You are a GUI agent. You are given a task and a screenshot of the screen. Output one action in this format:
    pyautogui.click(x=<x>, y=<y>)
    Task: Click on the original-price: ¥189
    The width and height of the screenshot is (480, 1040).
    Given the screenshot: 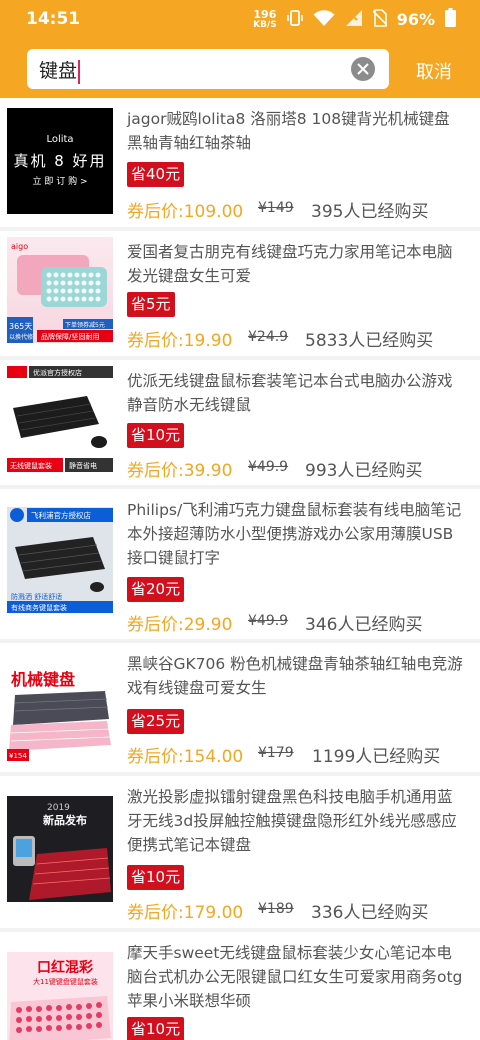 What is the action you would take?
    pyautogui.click(x=276, y=909)
    